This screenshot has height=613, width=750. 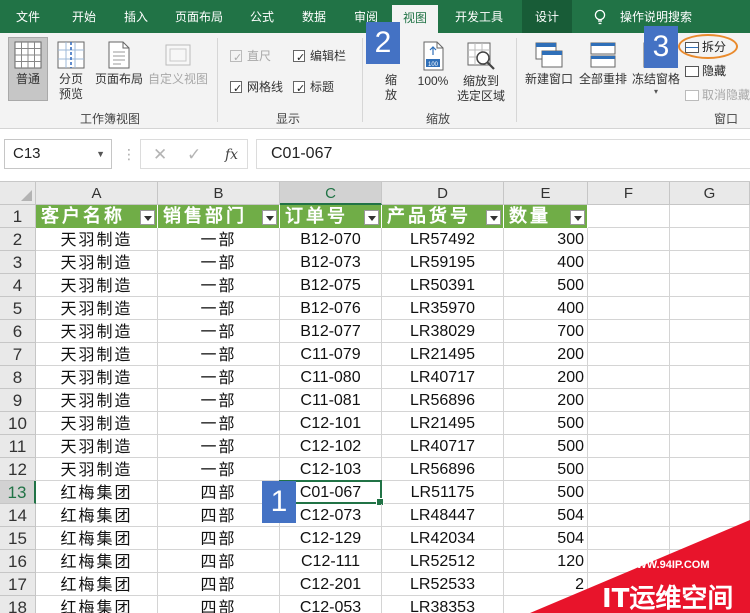 What do you see at coordinates (331, 538) in the screenshot?
I see `cell-order-no: C12-129` at bounding box center [331, 538].